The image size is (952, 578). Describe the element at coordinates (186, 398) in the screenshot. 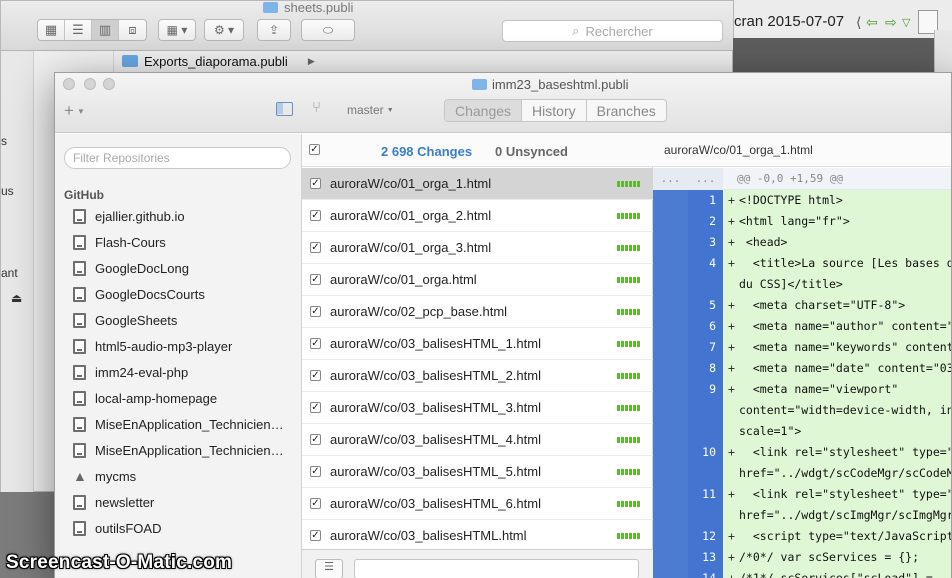

I see `sidebar-item-repo: local-amp-homepage` at that location.